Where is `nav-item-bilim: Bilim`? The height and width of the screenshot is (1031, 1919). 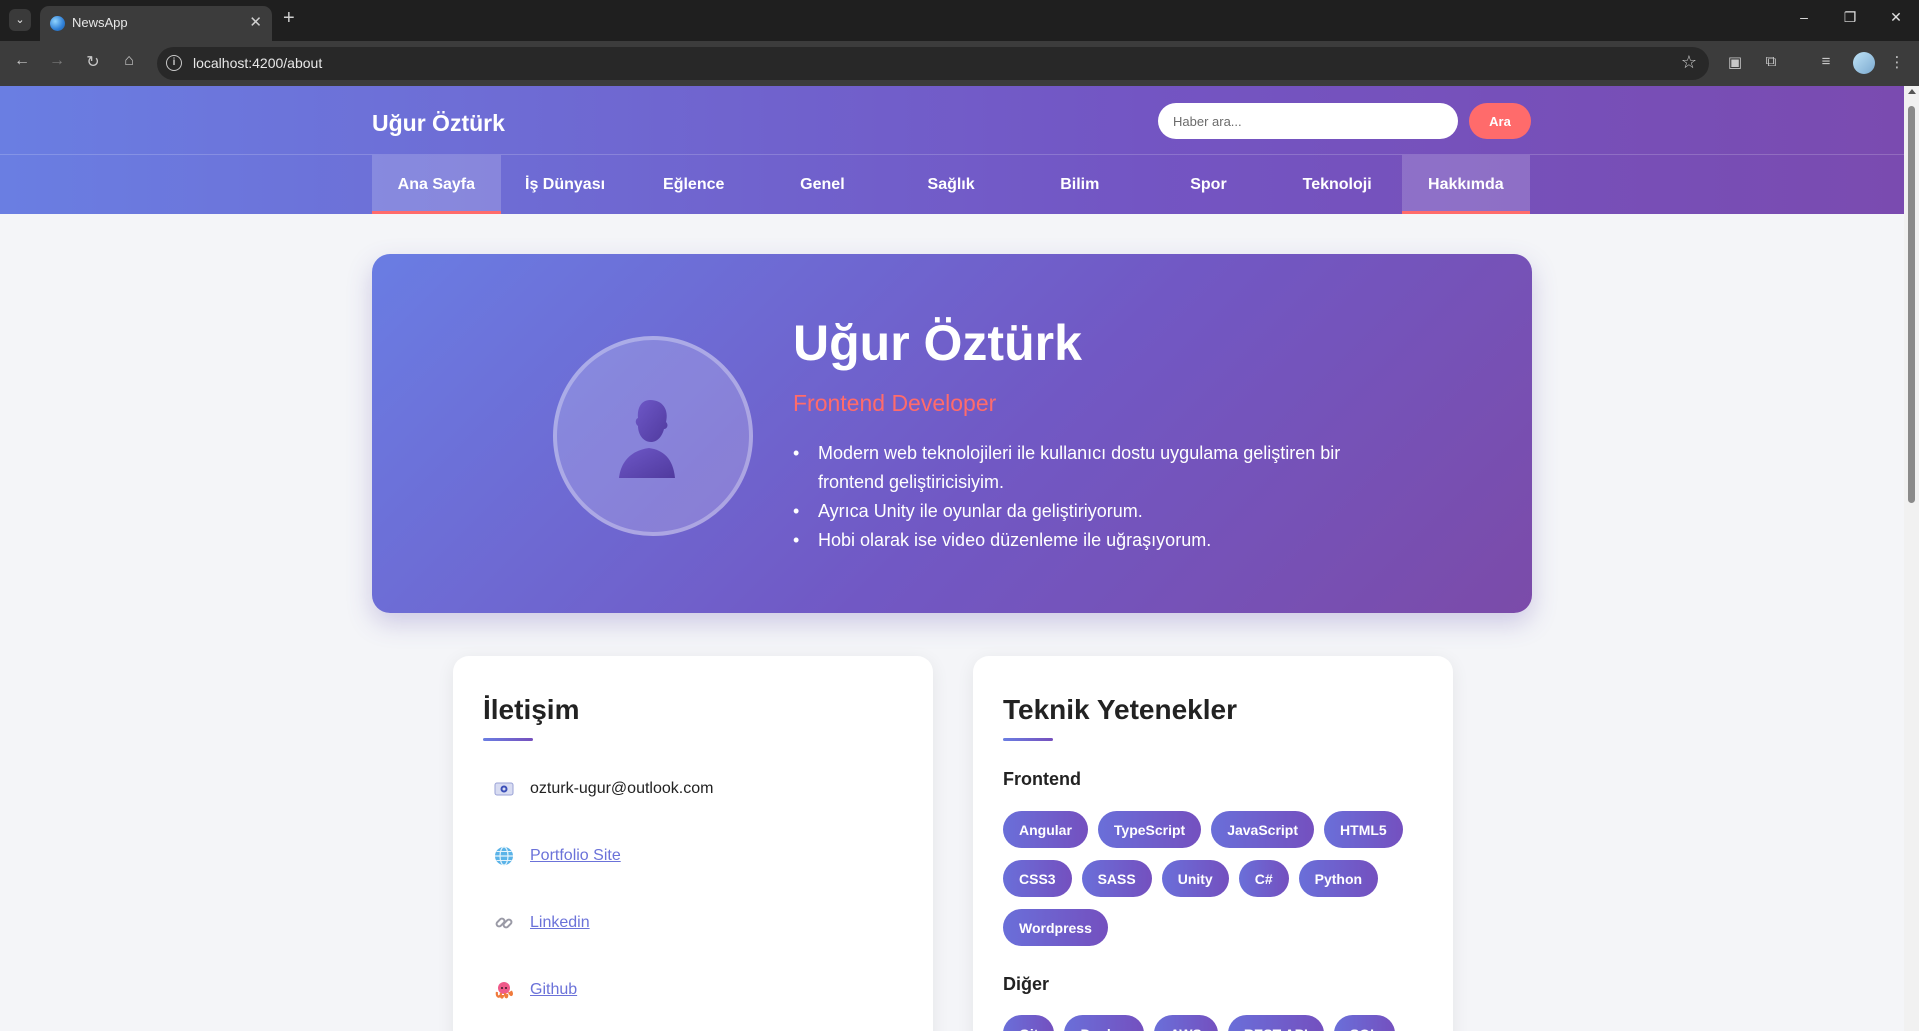 nav-item-bilim: Bilim is located at coordinates (1079, 184).